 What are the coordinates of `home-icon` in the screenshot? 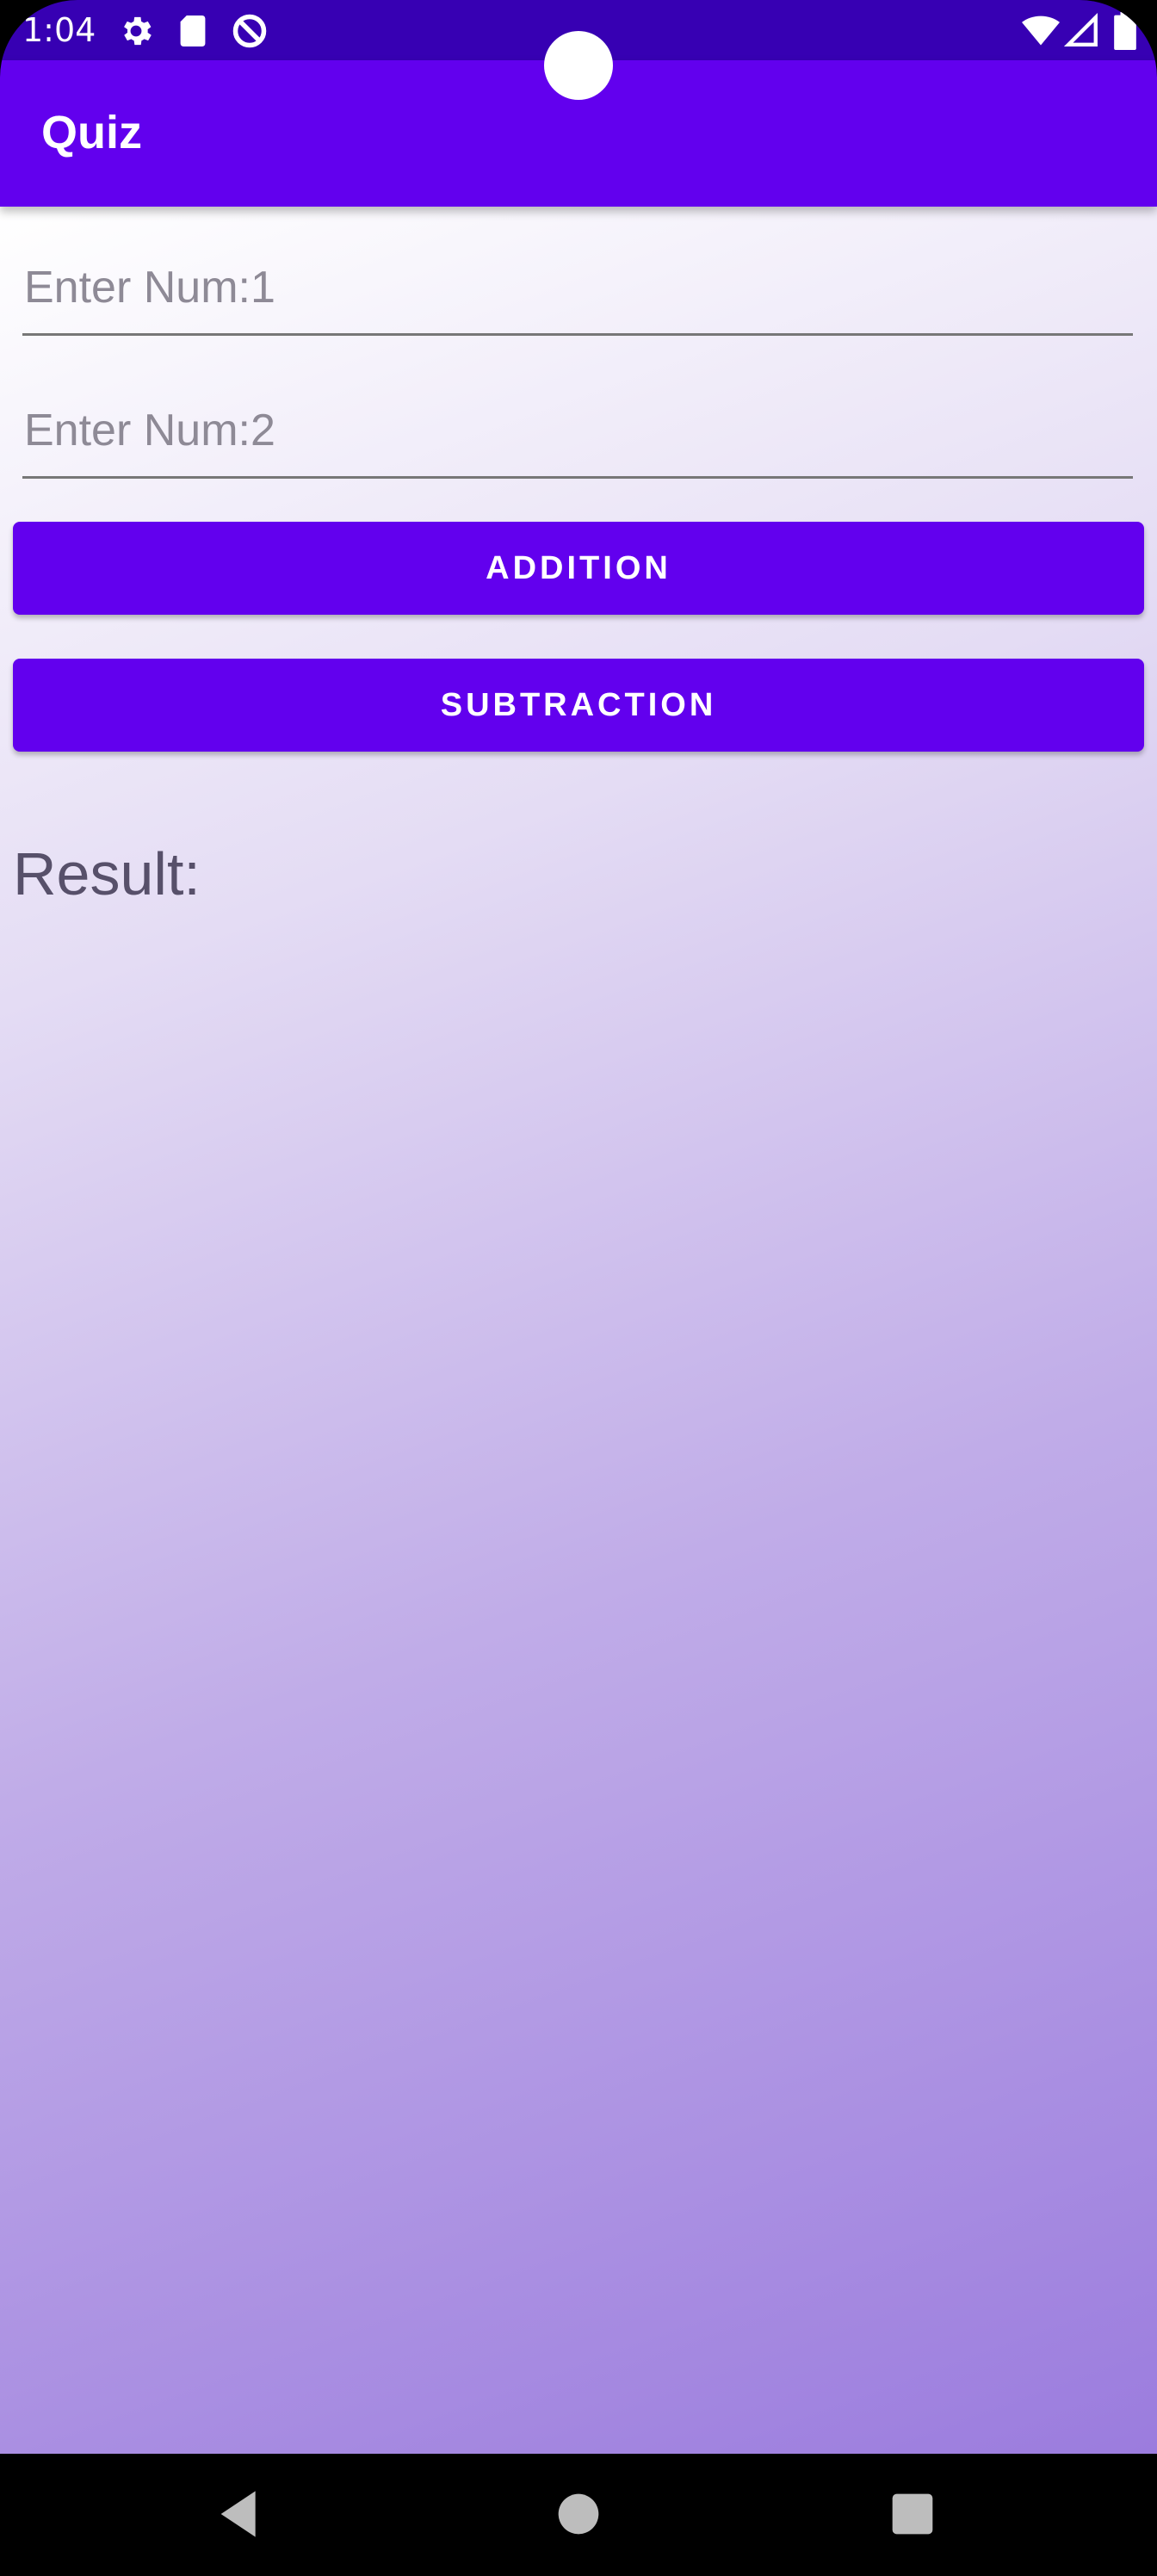 It's located at (579, 2514).